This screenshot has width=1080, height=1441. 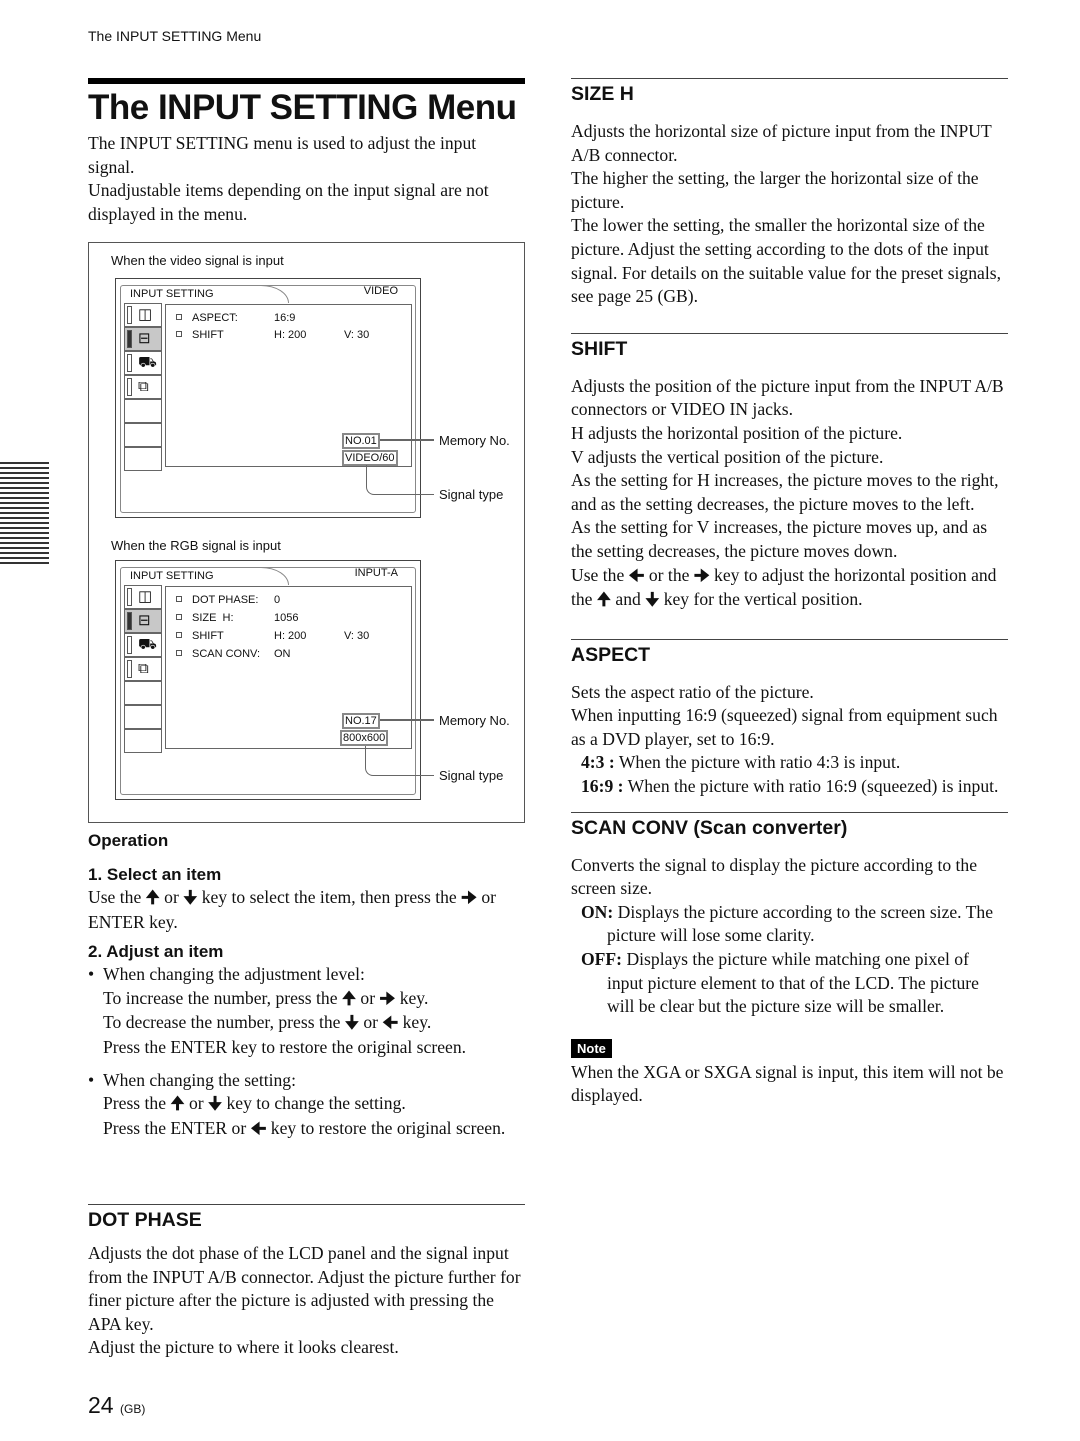 What do you see at coordinates (175, 36) in the screenshot?
I see `running-header: The INPUT SETTING Menu` at bounding box center [175, 36].